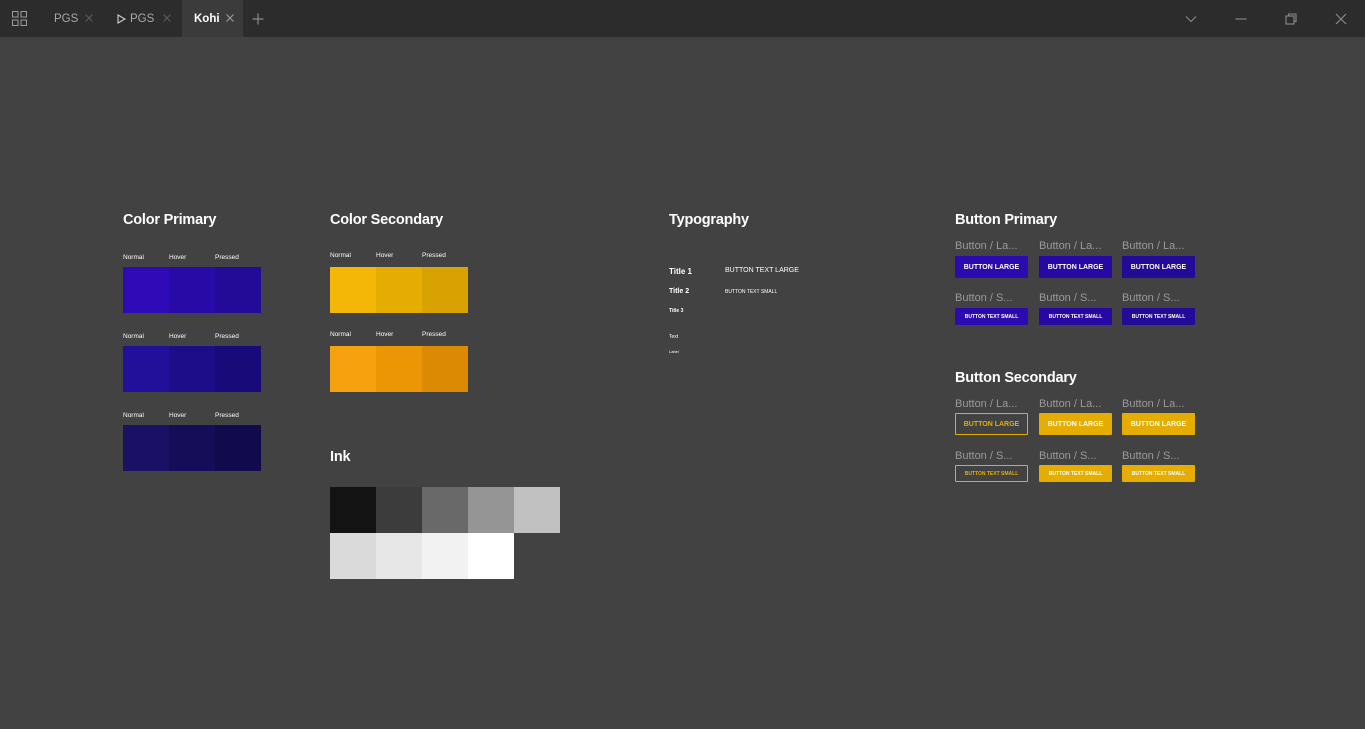 This screenshot has height=729, width=1365. I want to click on type-sample-label: Label, so click(674, 351).